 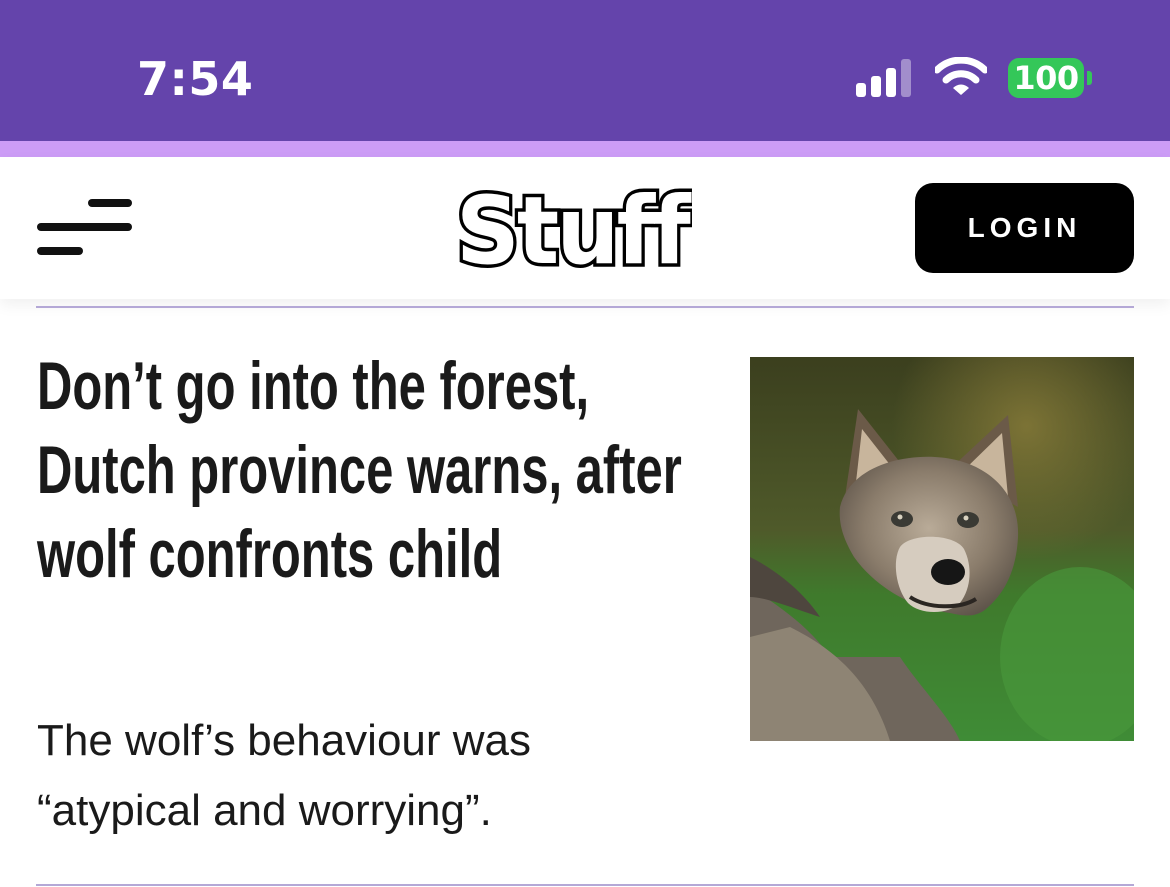 What do you see at coordinates (883, 78) in the screenshot?
I see `signal-icon` at bounding box center [883, 78].